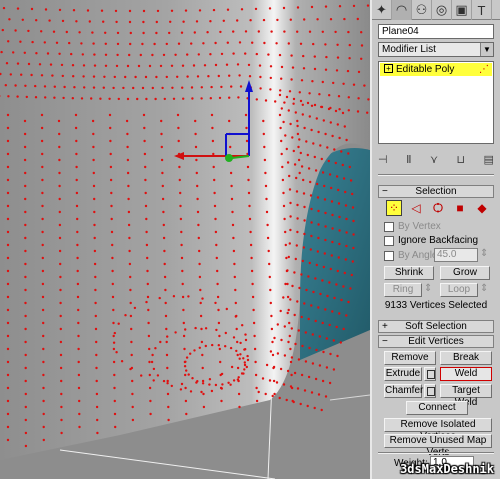 Image resolution: width=500 pixels, height=479 pixels. Describe the element at coordinates (408, 159) in the screenshot. I see `show-end-result-icon: Ⅱ` at that location.